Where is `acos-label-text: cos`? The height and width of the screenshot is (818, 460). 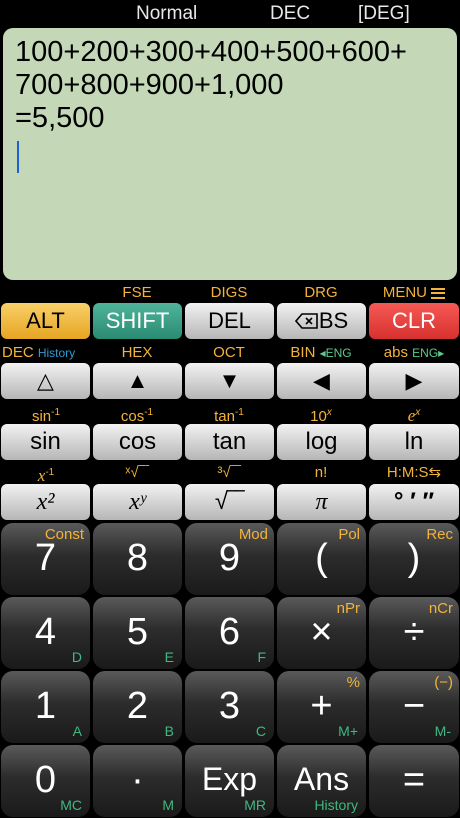 acos-label-text: cos is located at coordinates (132, 416).